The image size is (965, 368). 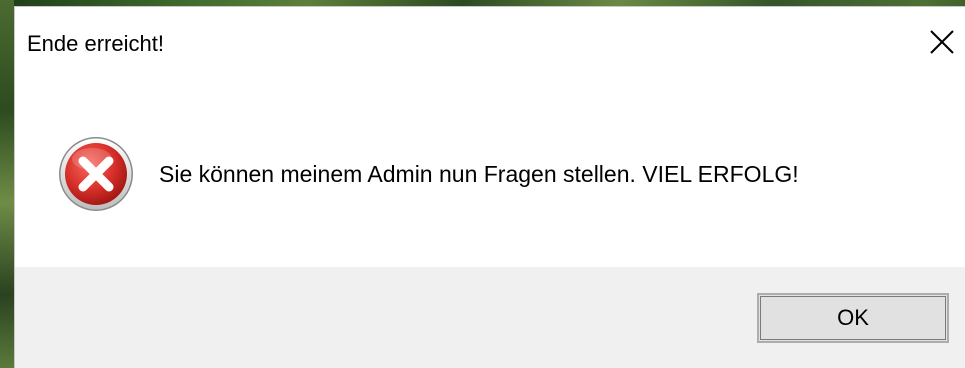 I want to click on close-icon, so click(x=942, y=42).